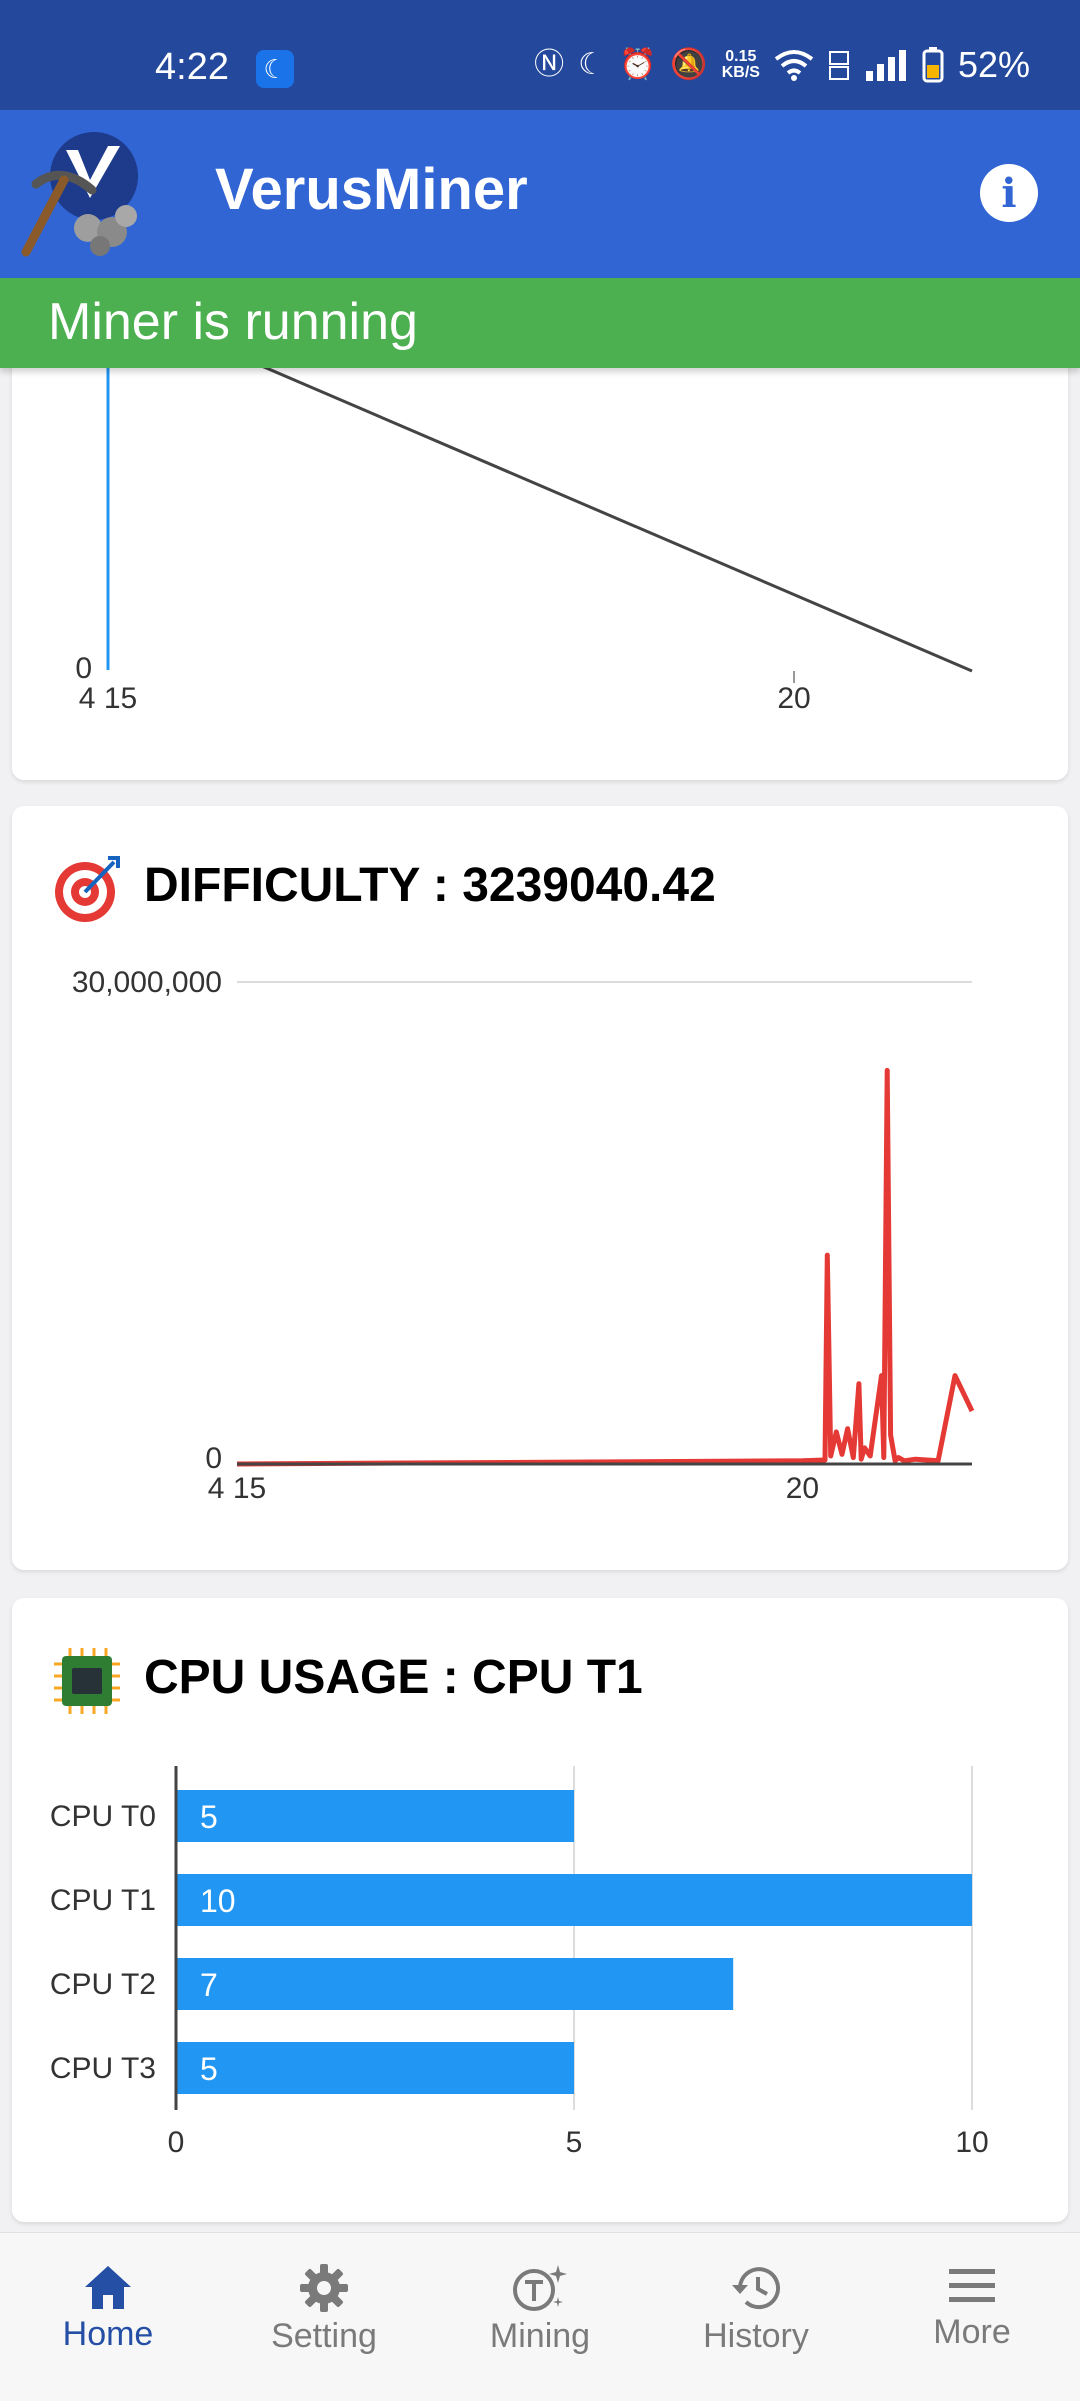 This screenshot has height=2401, width=1080. I want to click on cpu-bar-value-label: 7, so click(209, 1985).